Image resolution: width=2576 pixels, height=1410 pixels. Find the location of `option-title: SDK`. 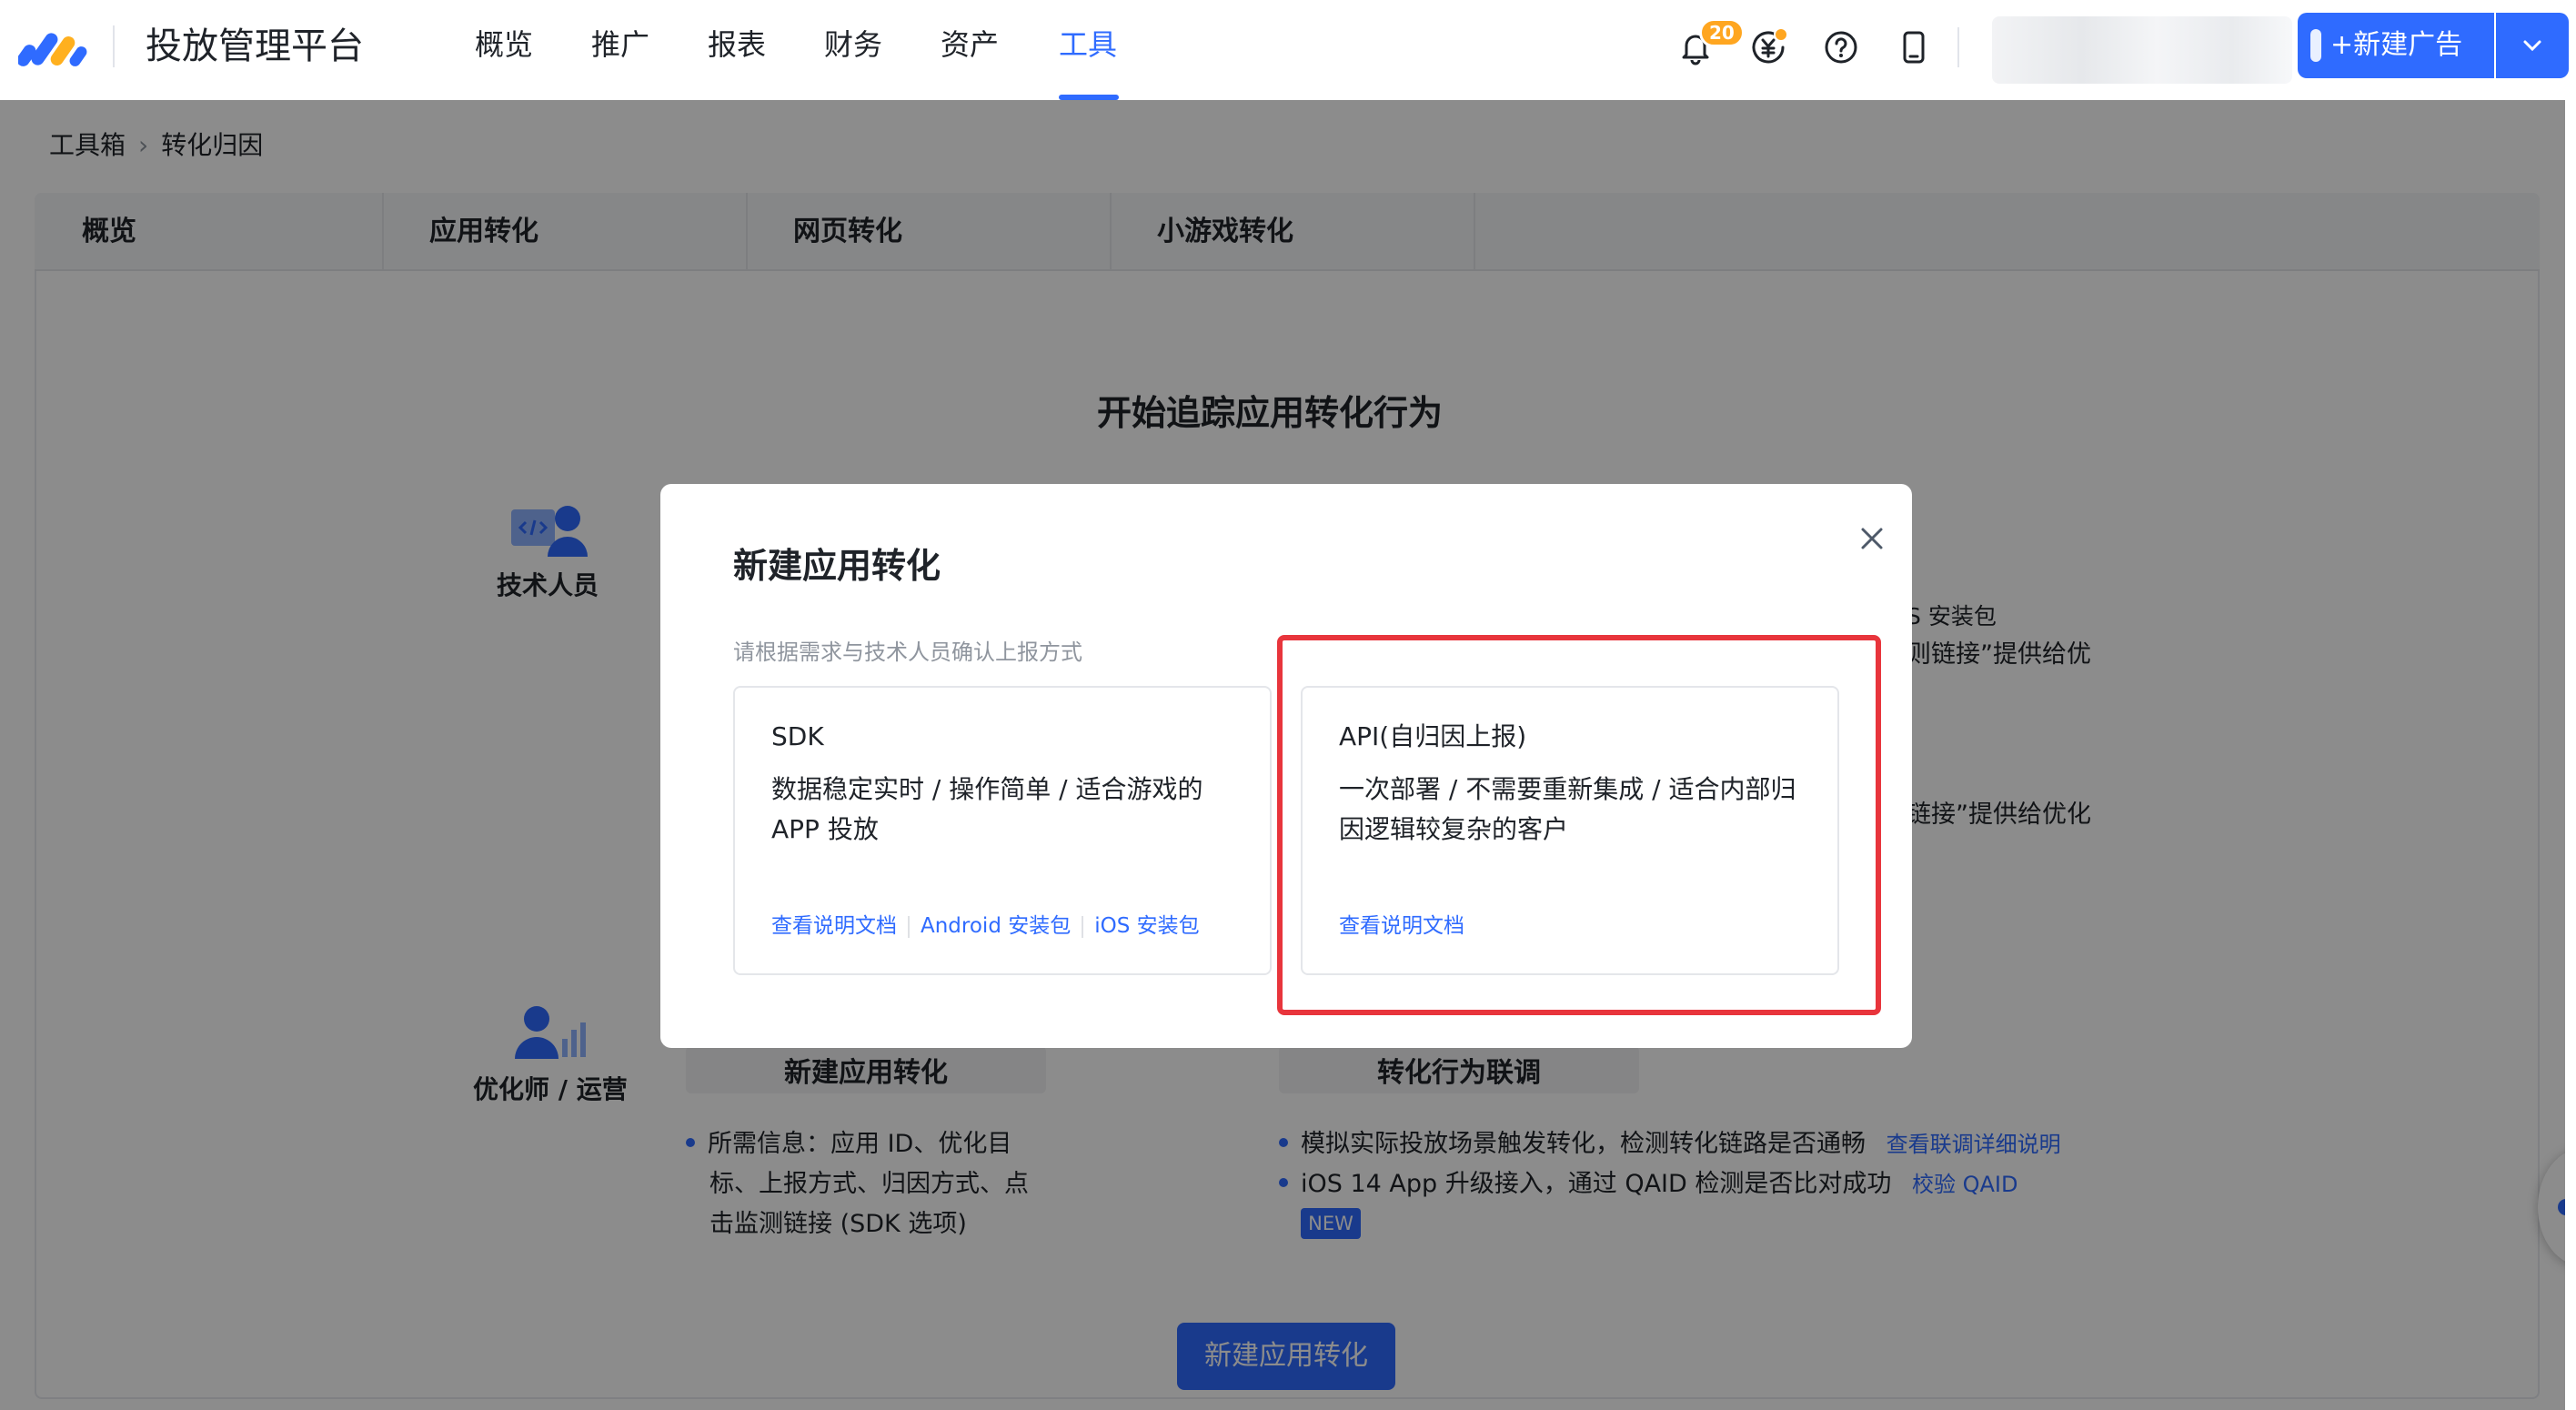

option-title: SDK is located at coordinates (797, 736).